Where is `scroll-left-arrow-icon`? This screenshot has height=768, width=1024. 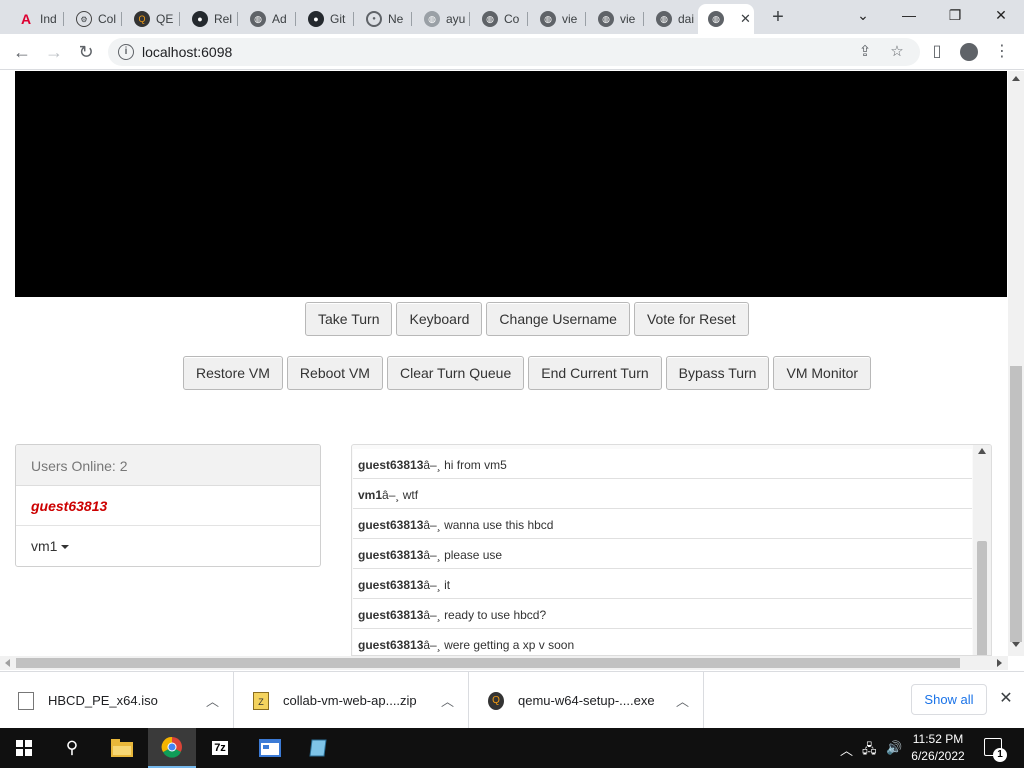
scroll-left-arrow-icon is located at coordinates (7, 663).